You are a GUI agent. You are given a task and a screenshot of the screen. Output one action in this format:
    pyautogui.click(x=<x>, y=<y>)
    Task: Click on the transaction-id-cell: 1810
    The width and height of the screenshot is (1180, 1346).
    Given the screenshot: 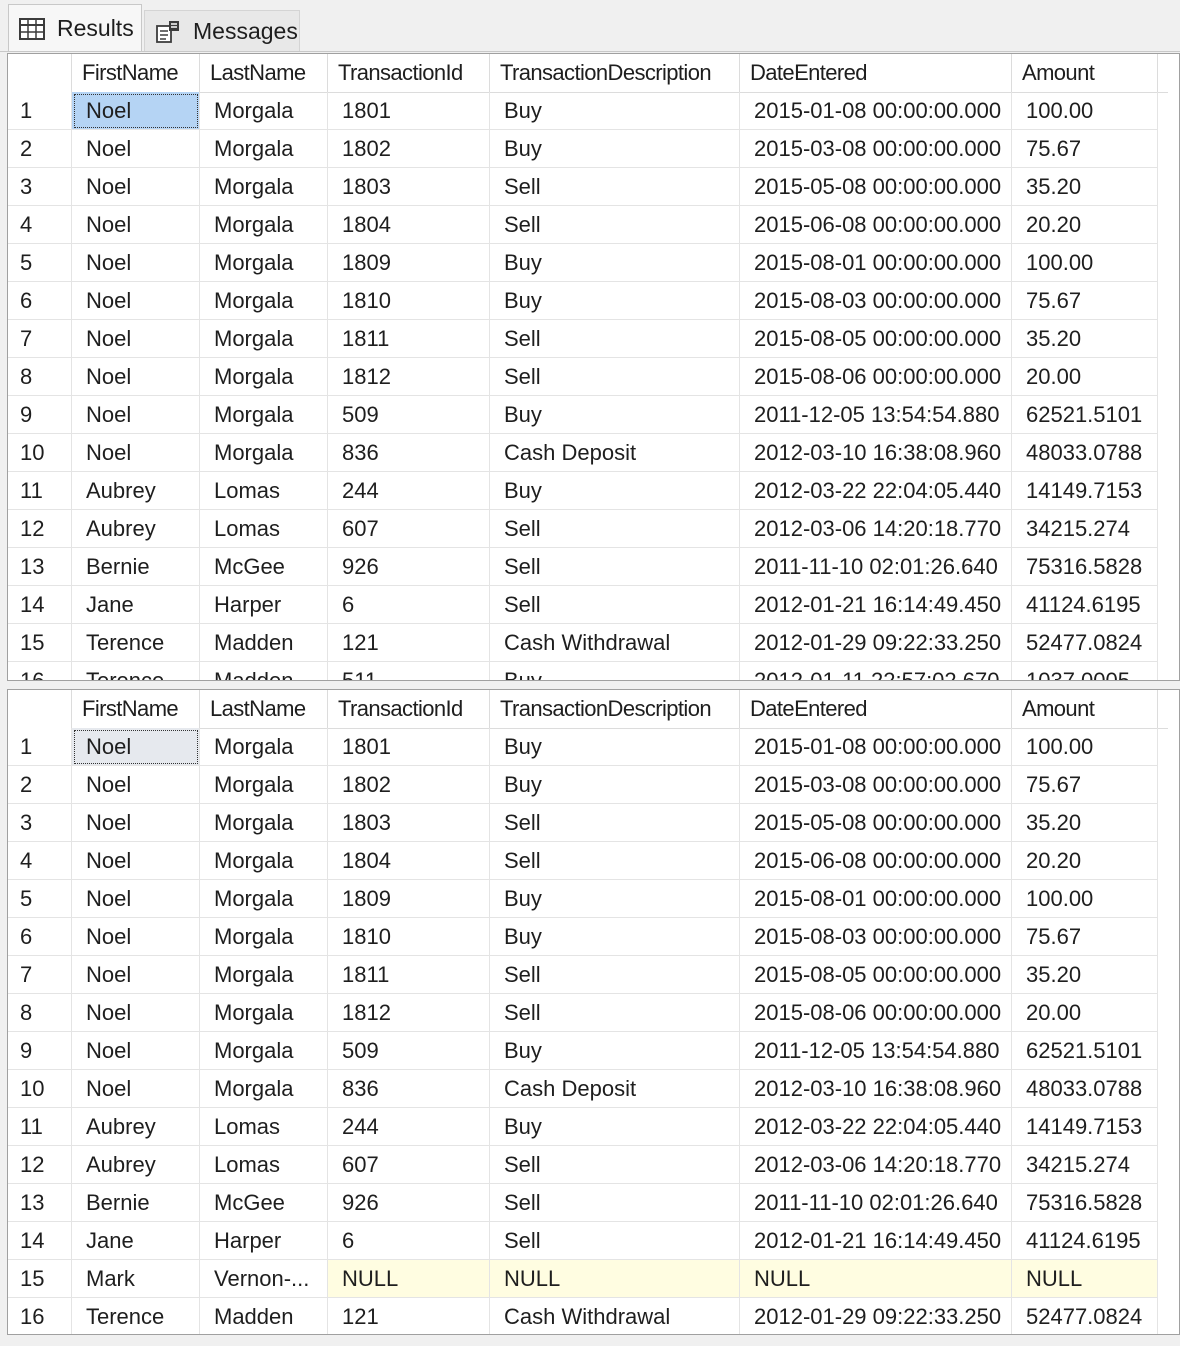 What is the action you would take?
    pyautogui.click(x=409, y=301)
    